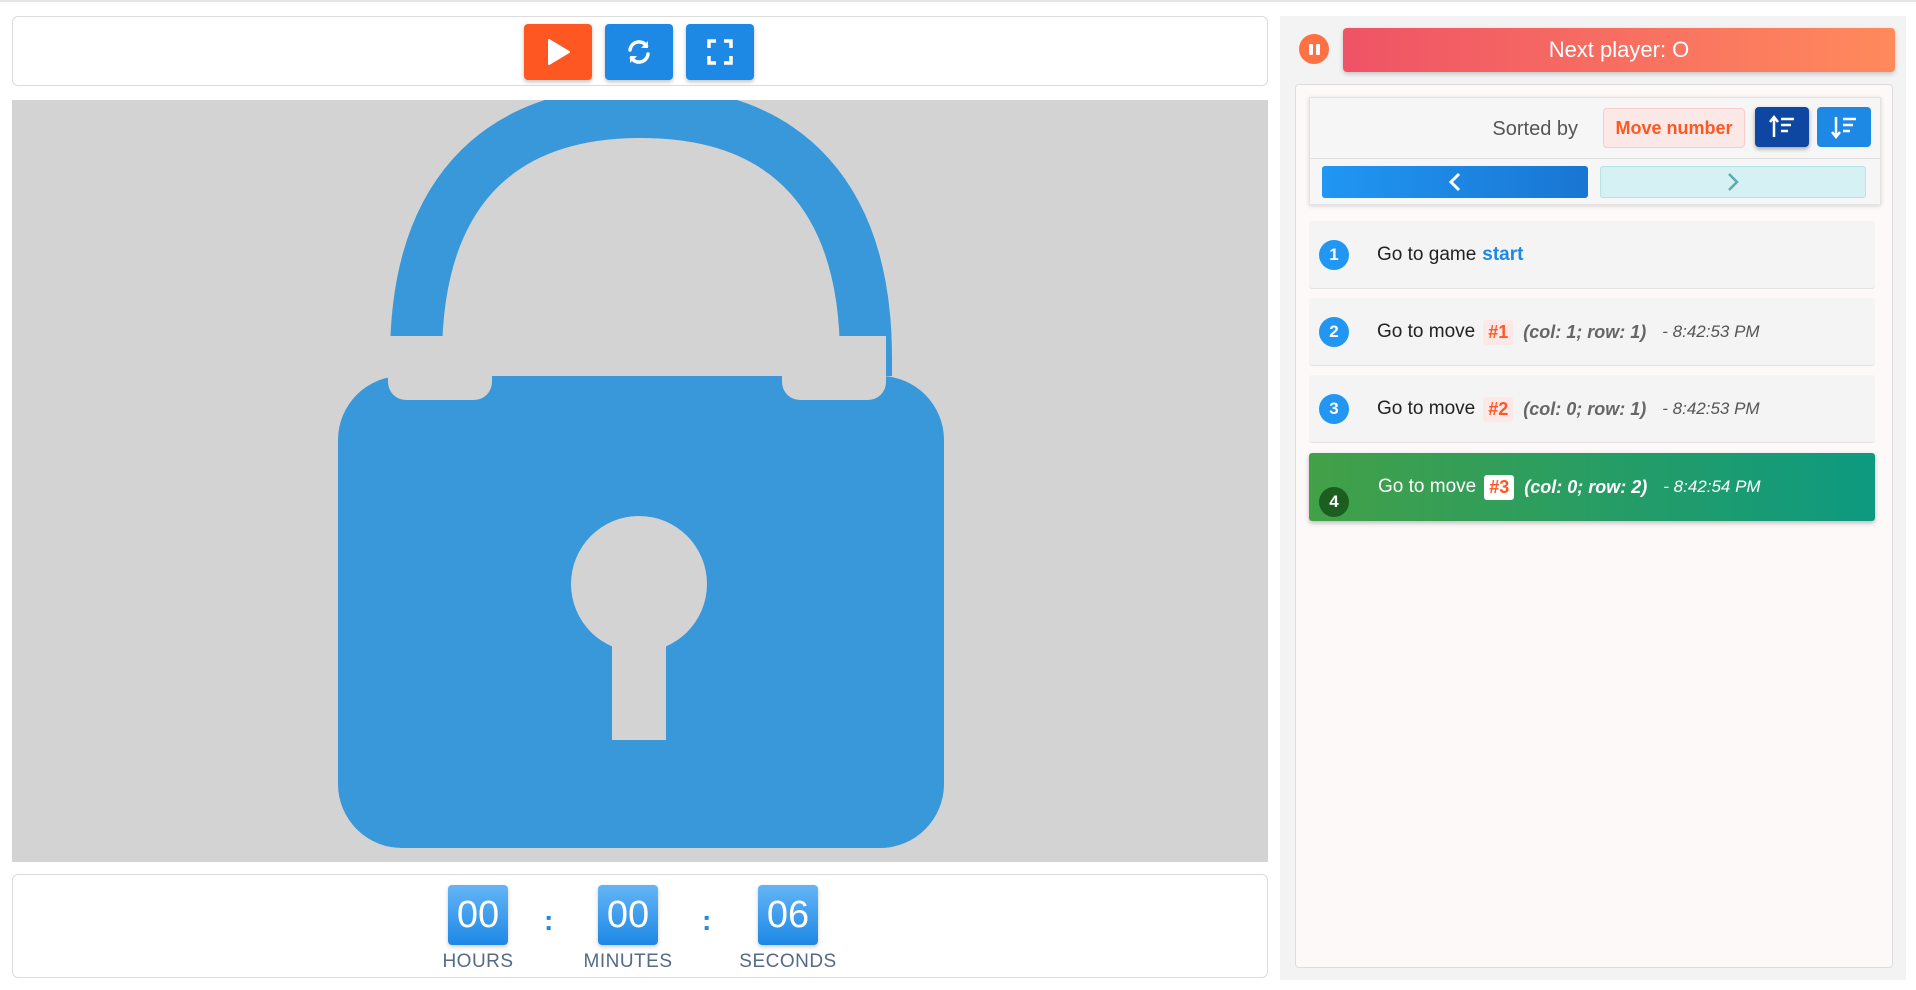 This screenshot has height=990, width=1916. What do you see at coordinates (628, 915) in the screenshot?
I see `minutes-value: 00` at bounding box center [628, 915].